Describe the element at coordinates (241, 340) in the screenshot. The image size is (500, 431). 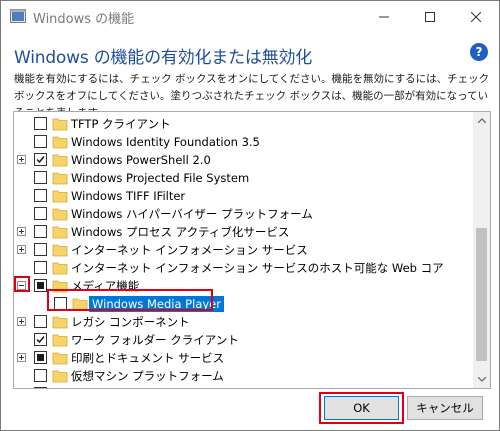
I see `feature-row: ワーク フォルダー クライアント` at that location.